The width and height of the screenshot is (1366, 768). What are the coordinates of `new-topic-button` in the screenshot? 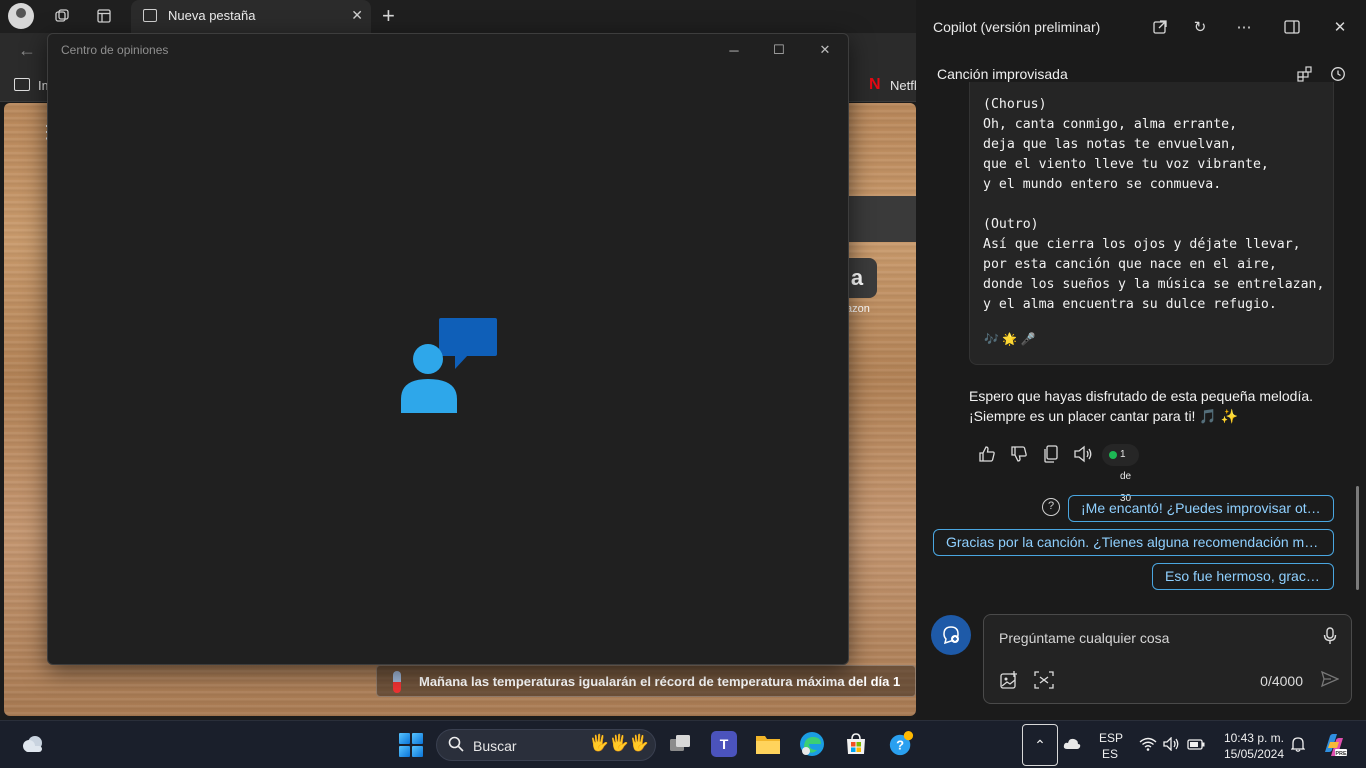 It's located at (951, 635).